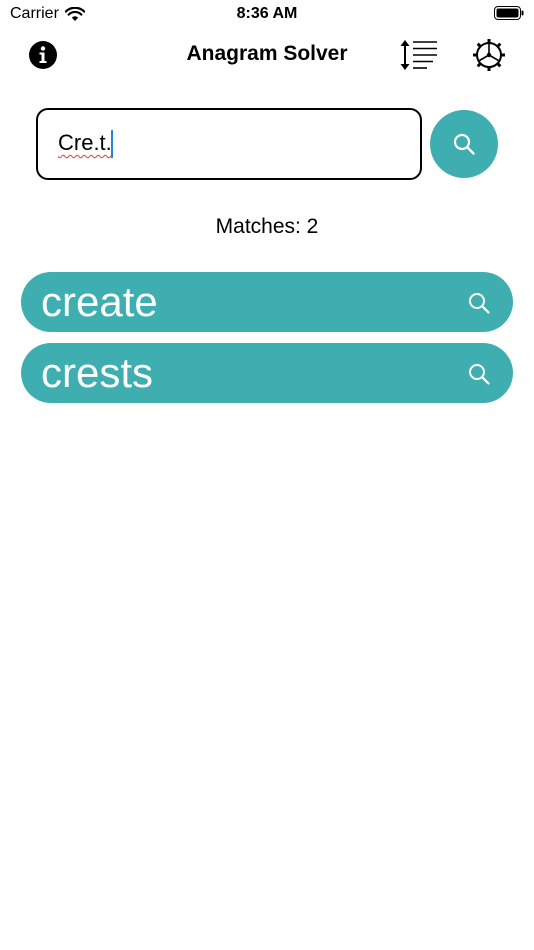  Describe the element at coordinates (85, 142) in the screenshot. I see `search-input-value: Cre.t.` at that location.